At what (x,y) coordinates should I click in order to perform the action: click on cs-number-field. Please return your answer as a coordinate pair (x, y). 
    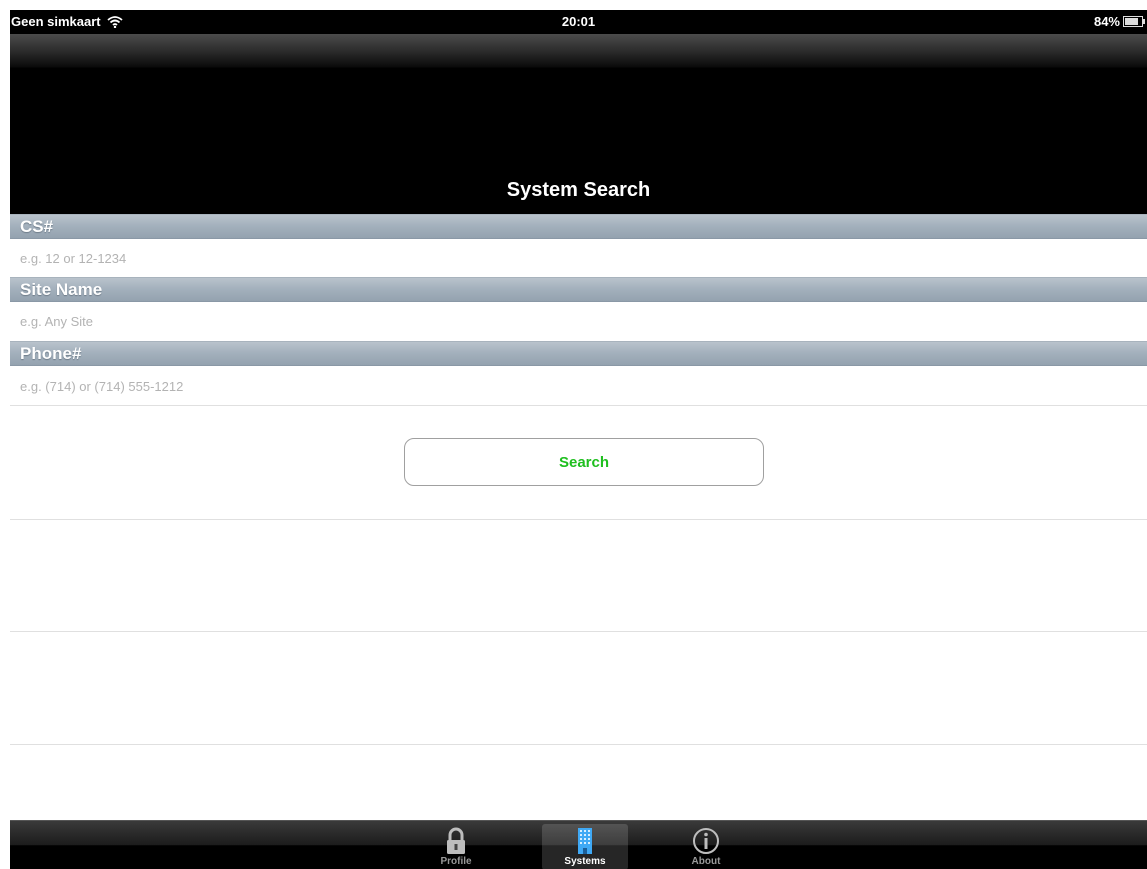
    Looking at the image, I should click on (575, 258).